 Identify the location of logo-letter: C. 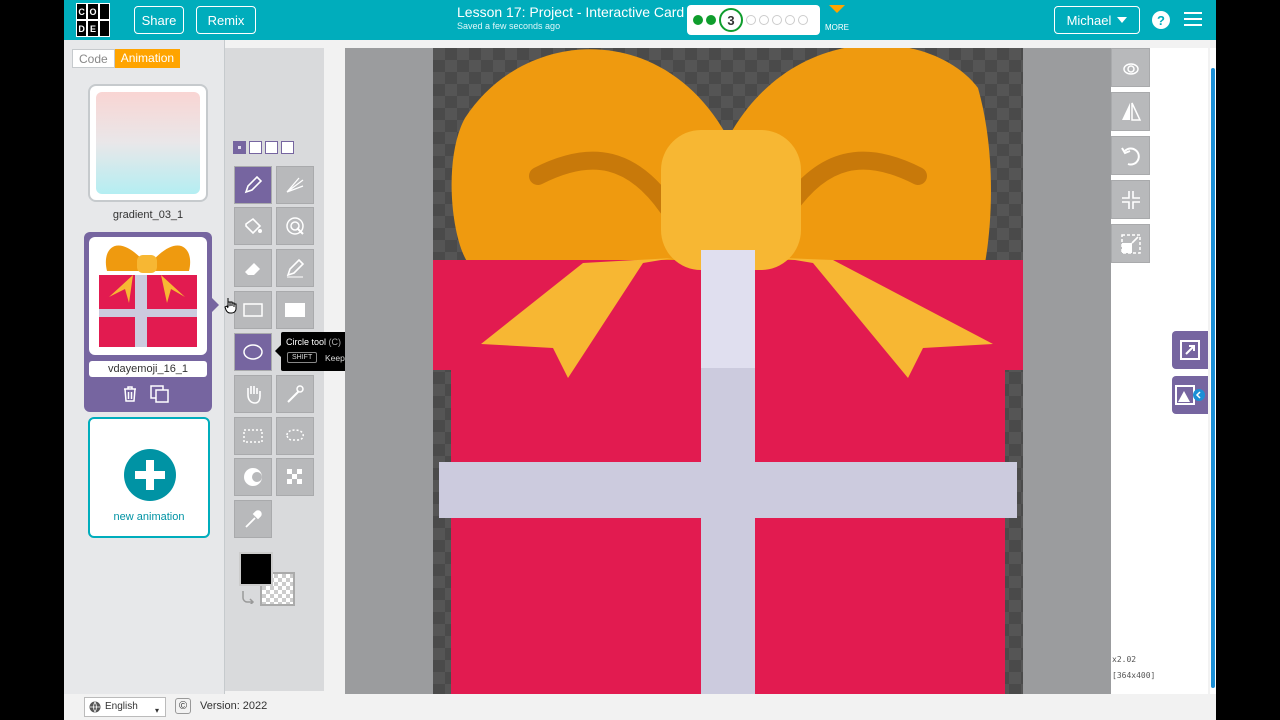
(82, 11).